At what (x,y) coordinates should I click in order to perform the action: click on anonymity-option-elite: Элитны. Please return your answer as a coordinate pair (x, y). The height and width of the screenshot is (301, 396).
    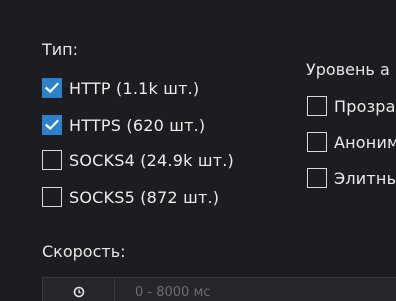
    Looking at the image, I should click on (351, 178).